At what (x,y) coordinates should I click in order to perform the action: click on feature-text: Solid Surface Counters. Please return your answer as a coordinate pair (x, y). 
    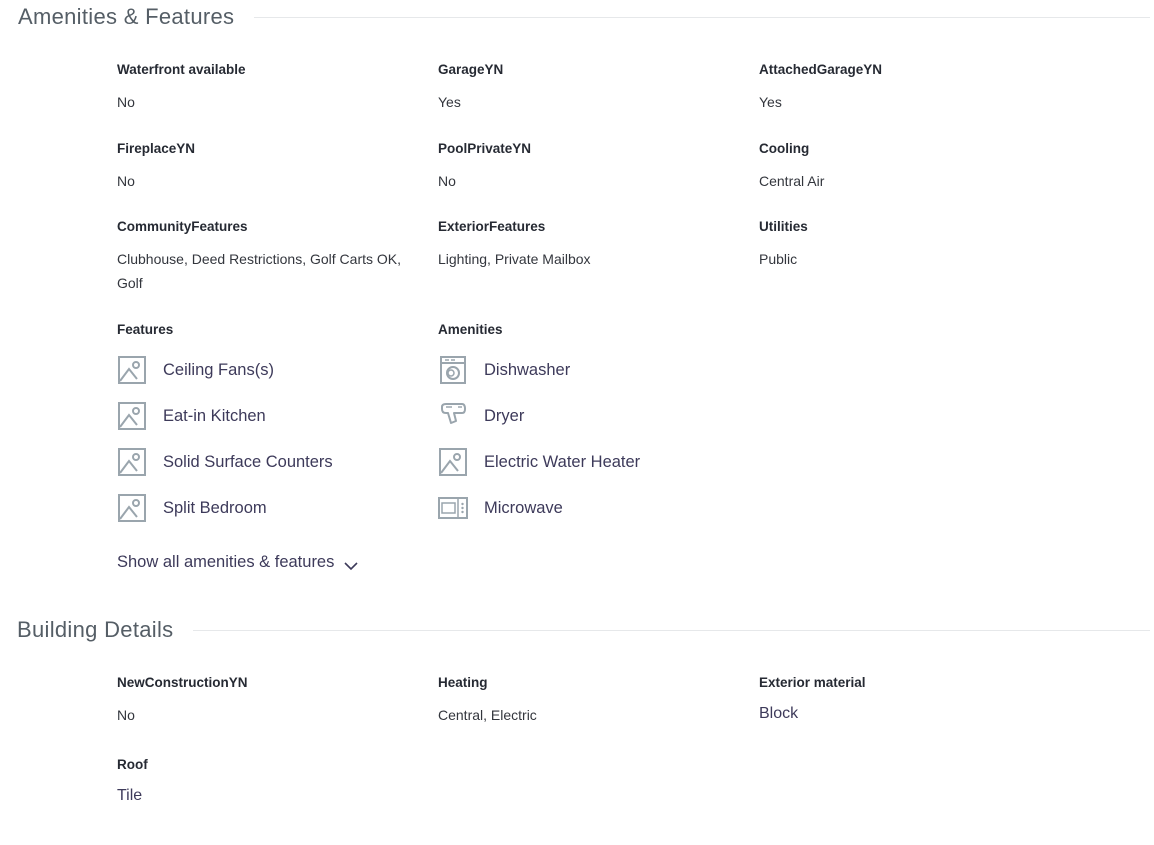
    Looking at the image, I should click on (248, 461).